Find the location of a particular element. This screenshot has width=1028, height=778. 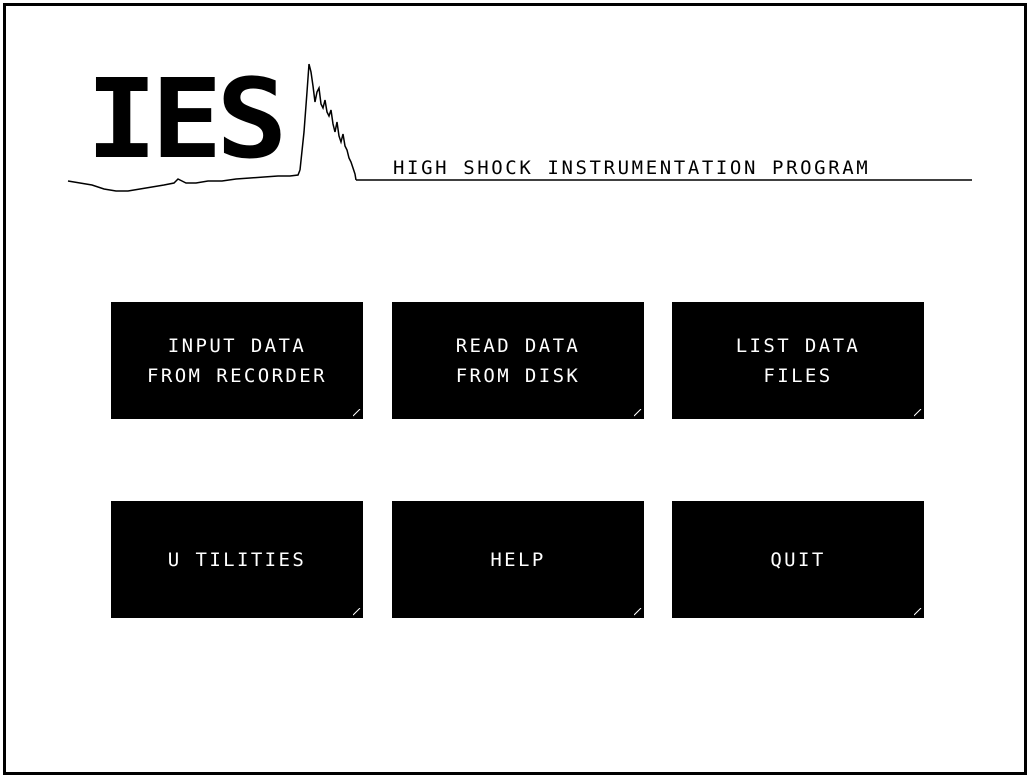

quit-button: QUIT is located at coordinates (798, 559).